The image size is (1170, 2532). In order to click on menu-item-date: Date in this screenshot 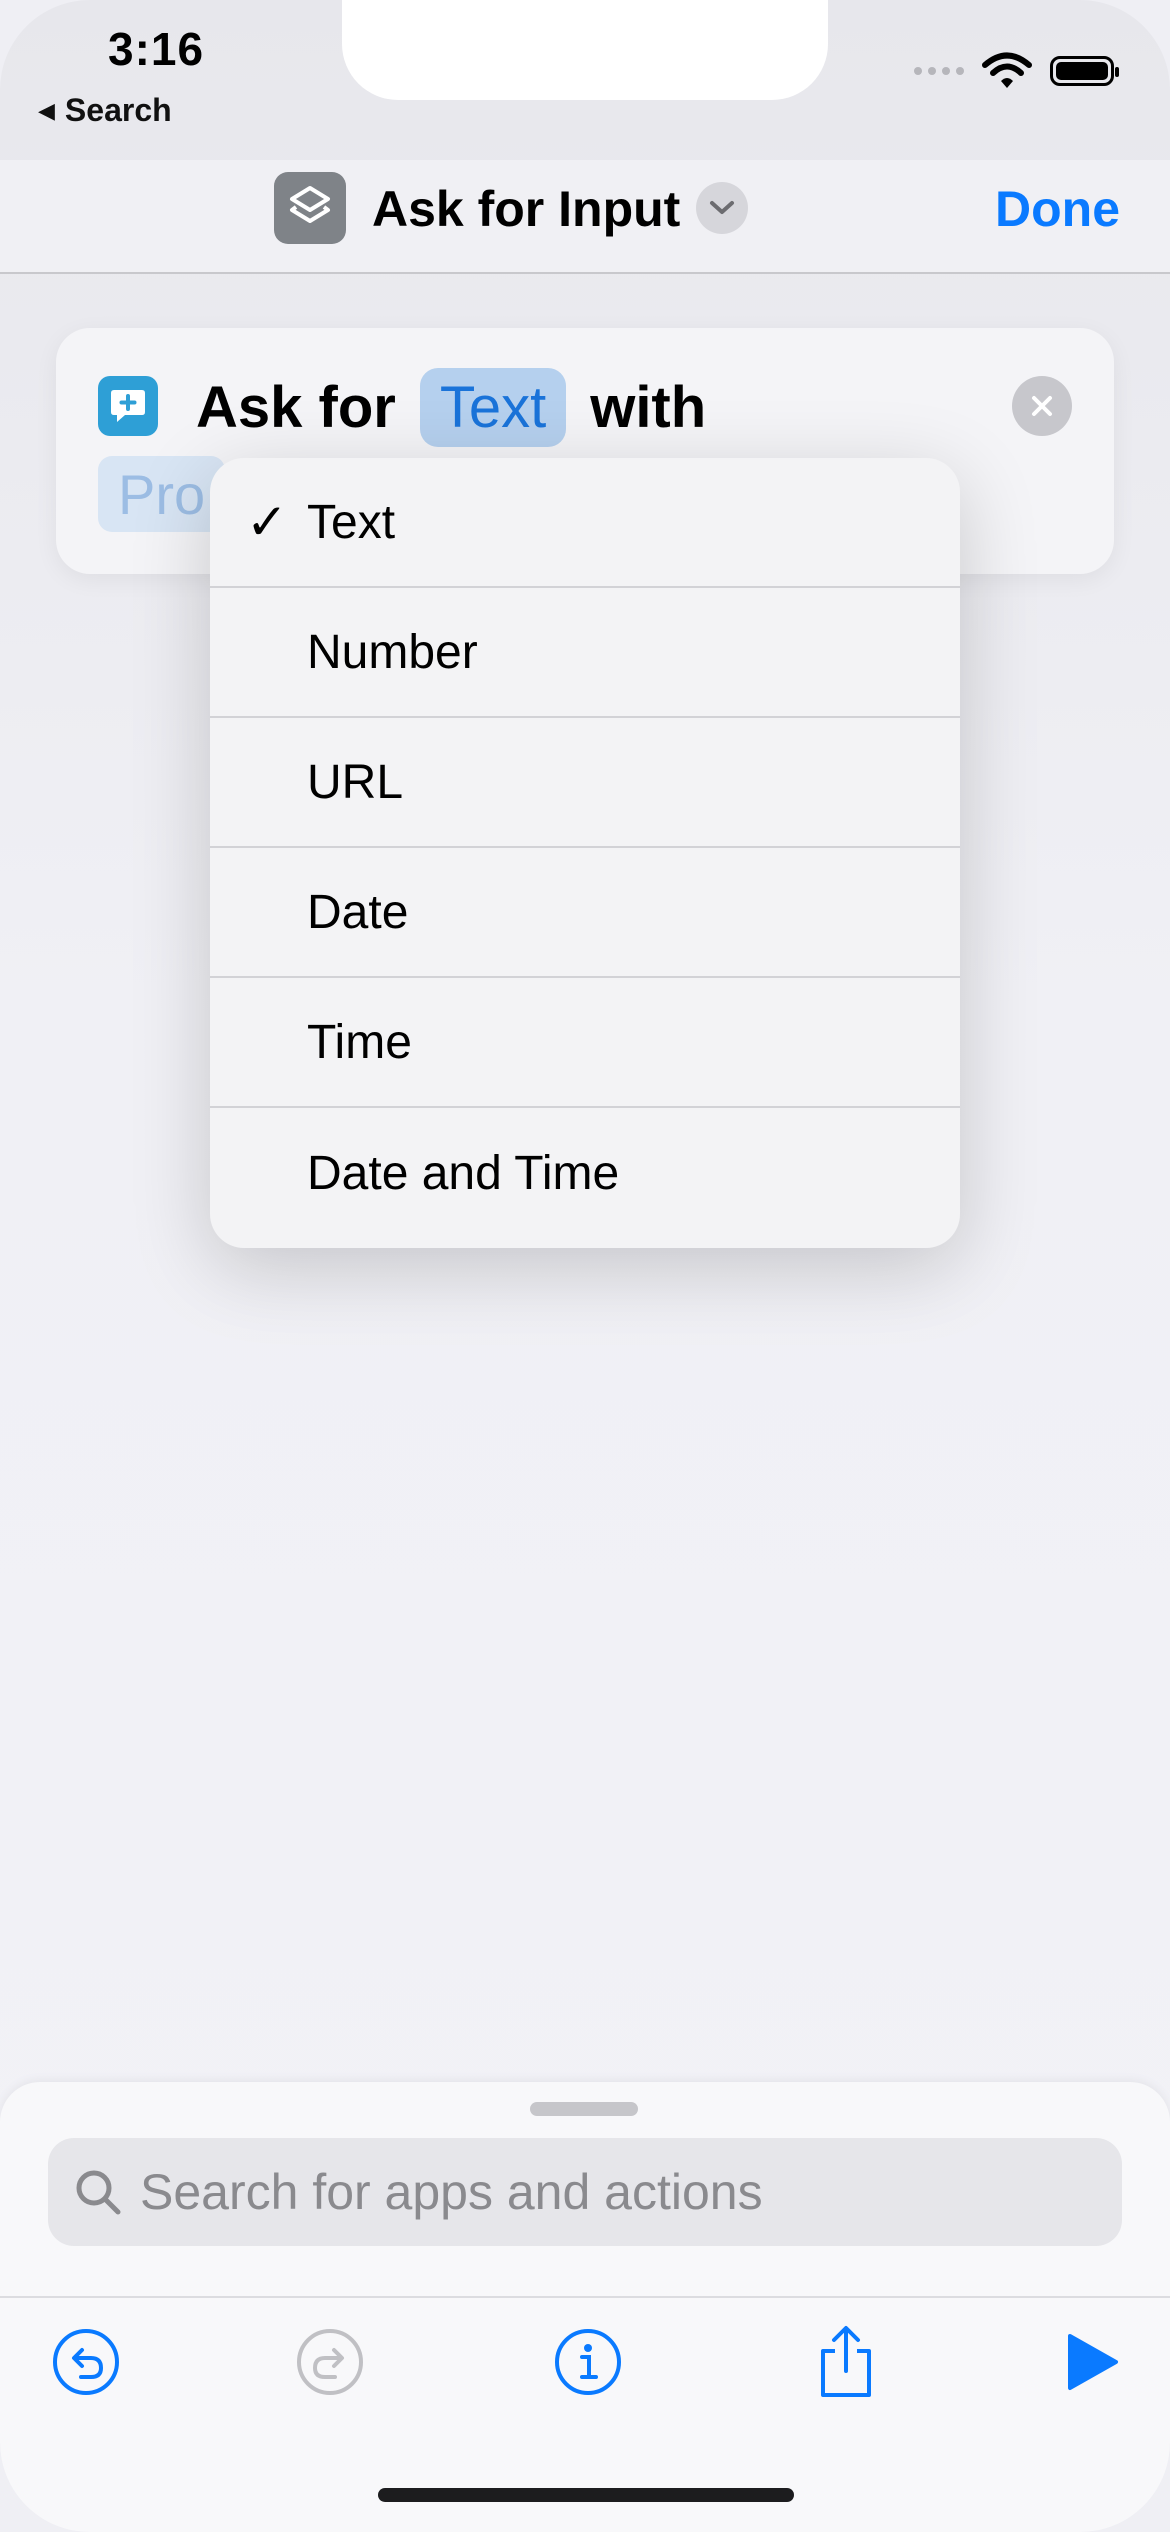, I will do `click(585, 913)`.